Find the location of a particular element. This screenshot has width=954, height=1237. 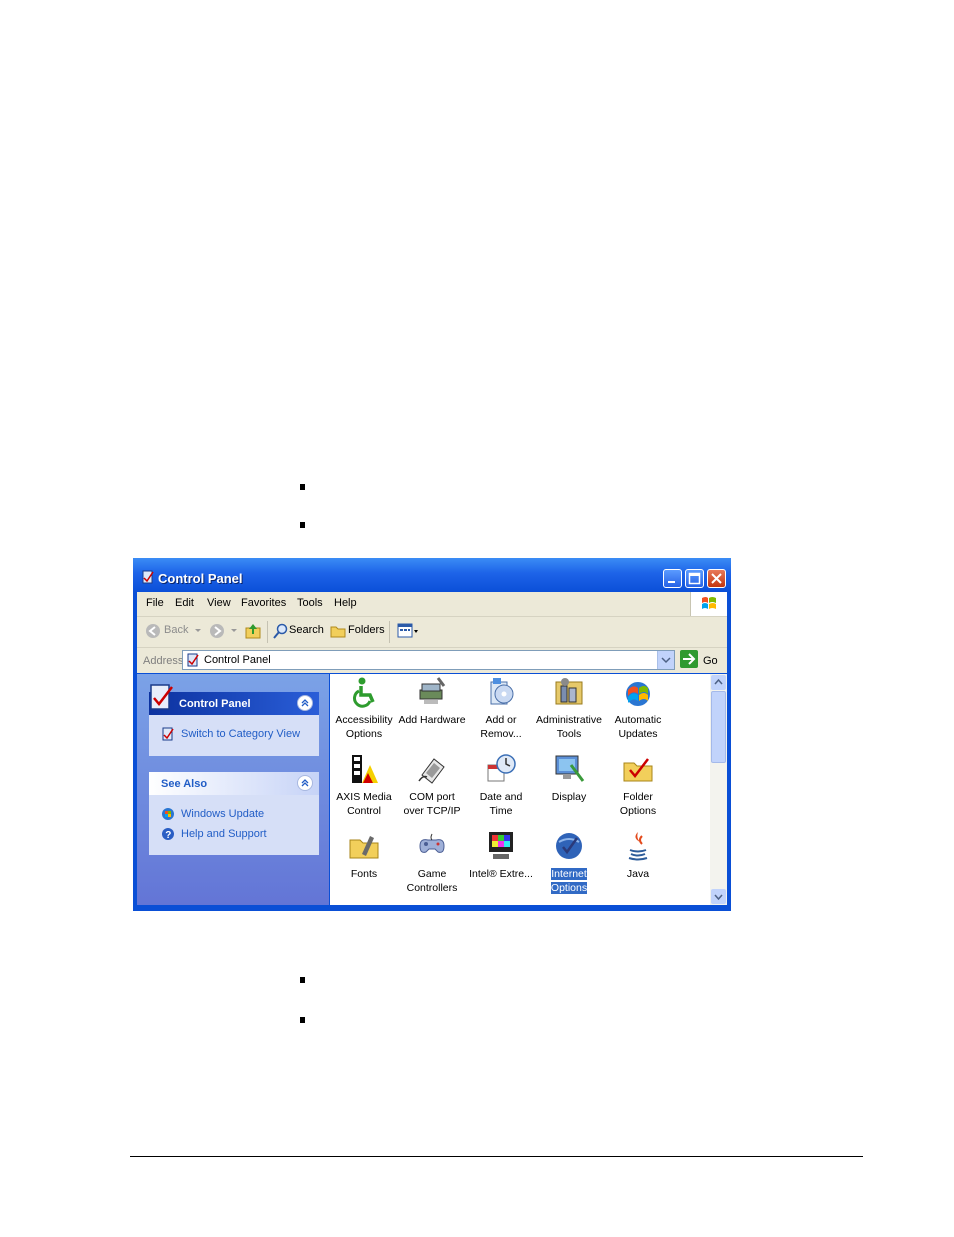

footer-rule is located at coordinates (496, 1156).